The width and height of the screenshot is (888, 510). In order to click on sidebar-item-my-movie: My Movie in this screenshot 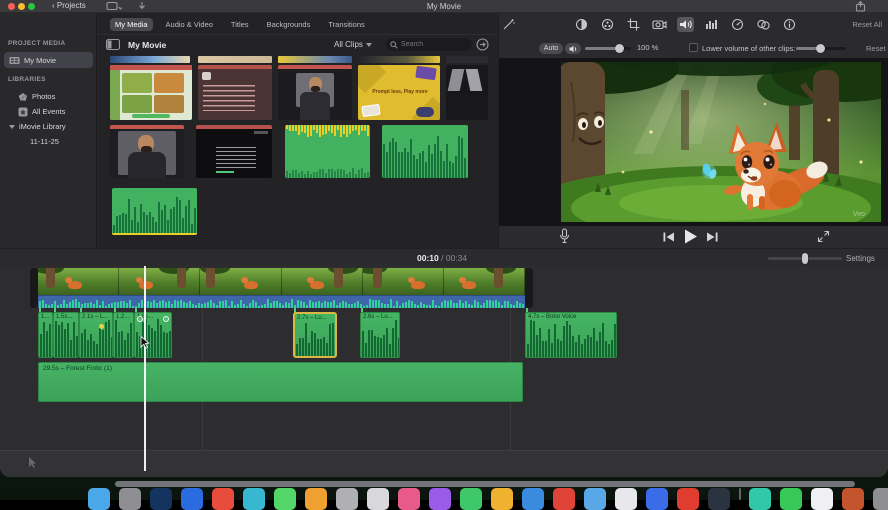, I will do `click(48, 60)`.